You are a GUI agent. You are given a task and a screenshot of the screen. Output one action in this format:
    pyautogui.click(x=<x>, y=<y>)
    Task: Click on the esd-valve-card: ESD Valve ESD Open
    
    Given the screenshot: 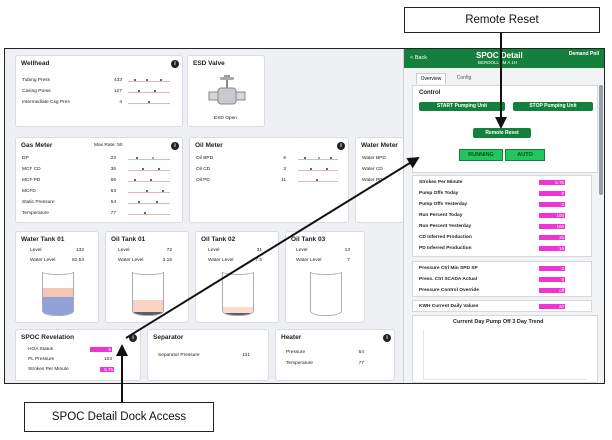 What is the action you would take?
    pyautogui.click(x=226, y=91)
    